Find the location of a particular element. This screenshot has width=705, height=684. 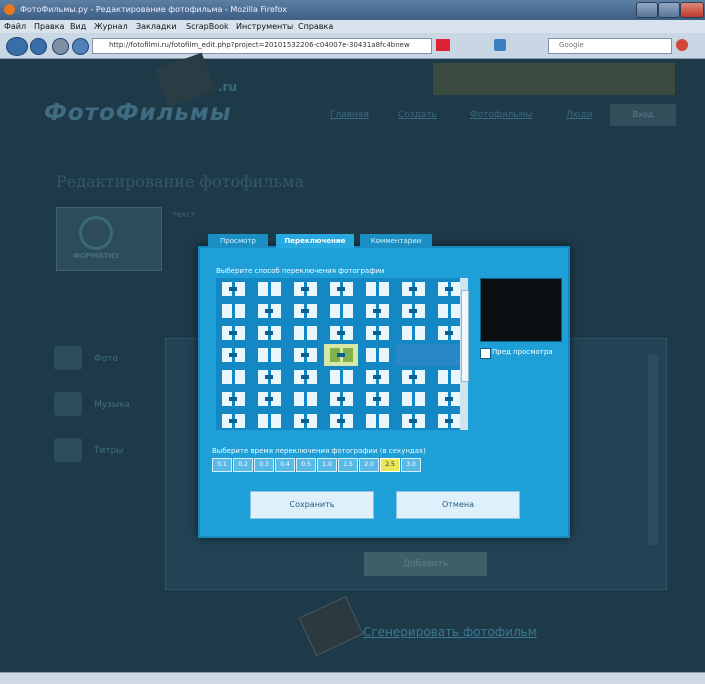

save-button: Сохранить is located at coordinates (312, 505).